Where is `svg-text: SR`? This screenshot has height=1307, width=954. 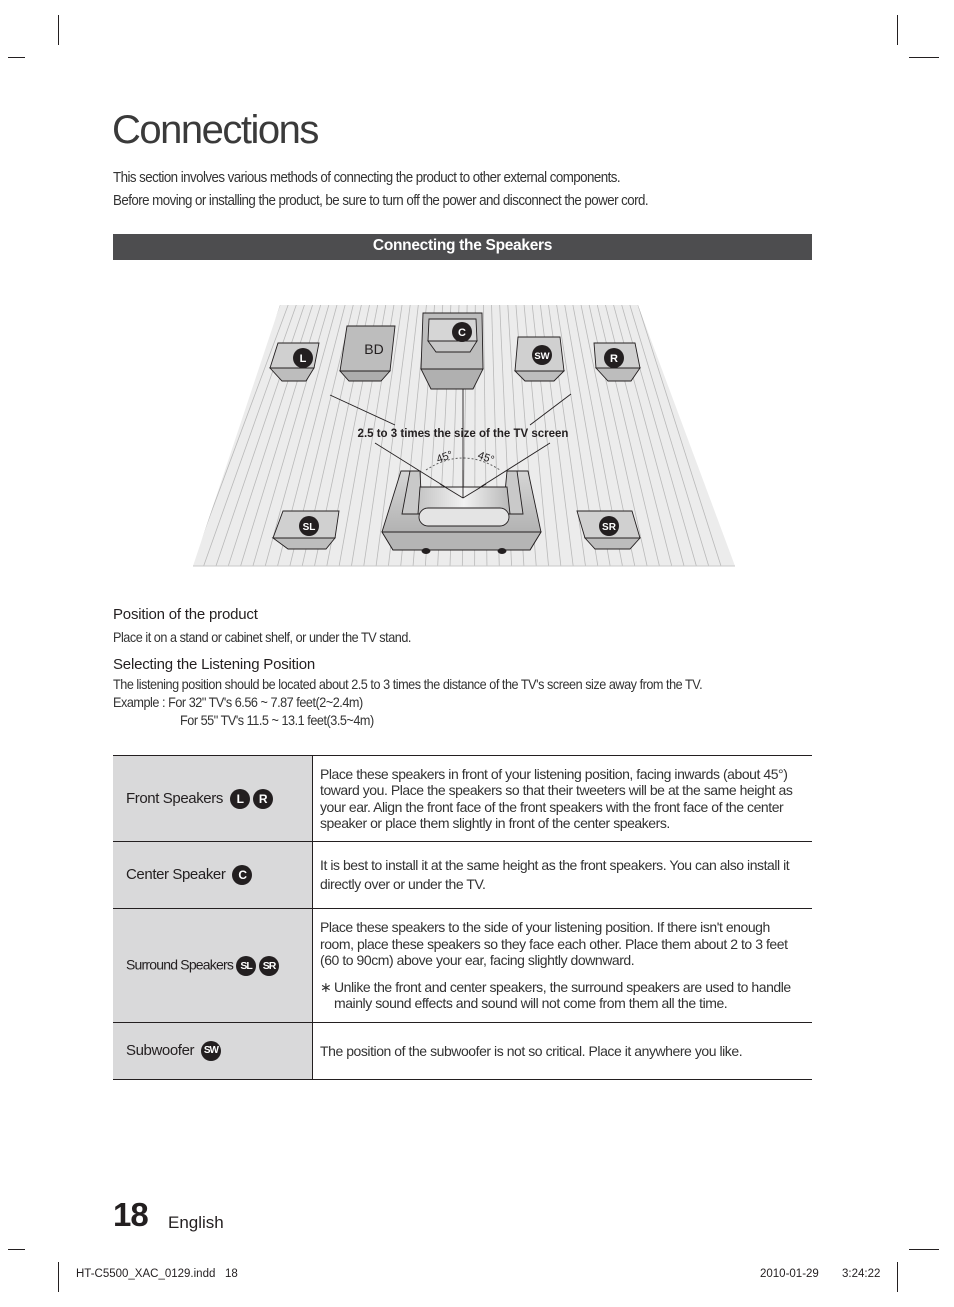
svg-text: SR is located at coordinates (609, 527).